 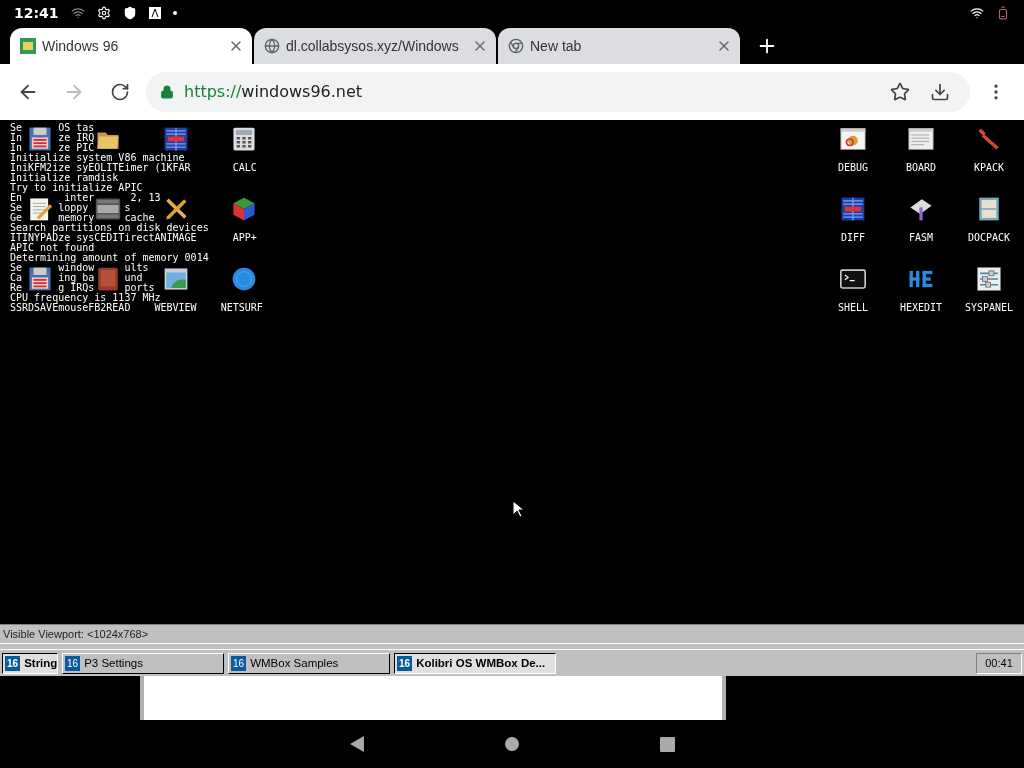 I want to click on icon-label: CEDIT, so click(x=109, y=237).